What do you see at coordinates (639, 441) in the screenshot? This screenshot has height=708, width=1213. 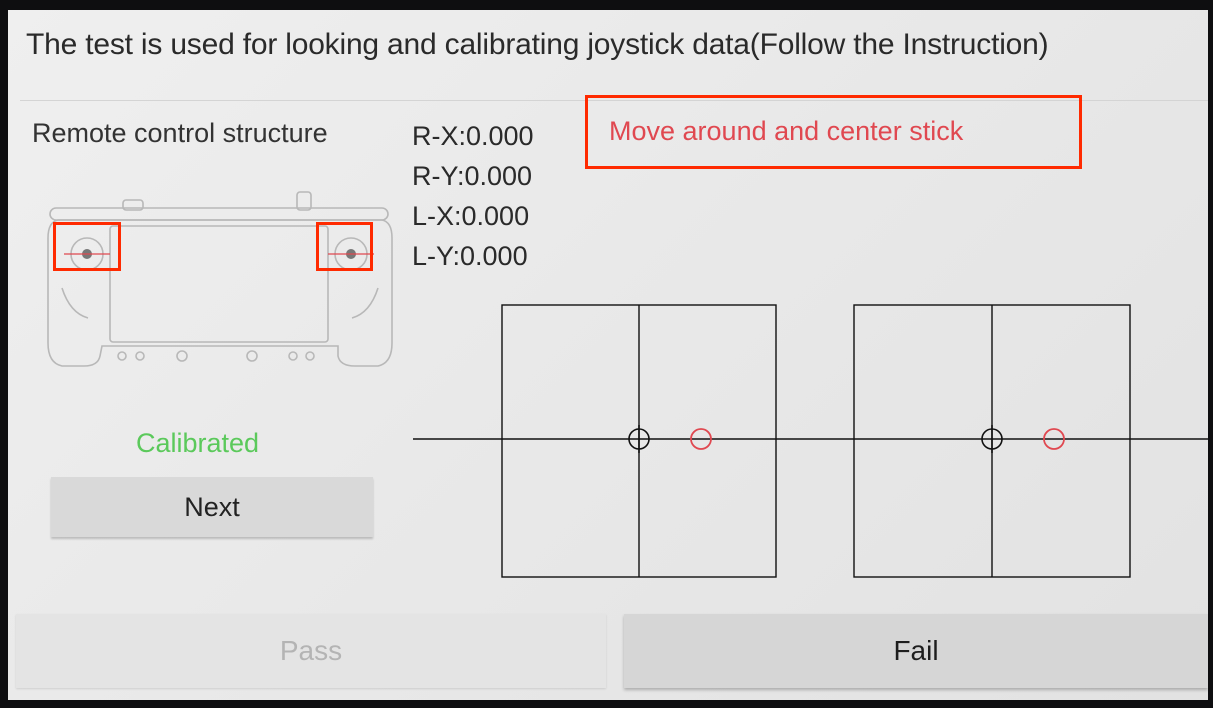 I see `left-joystick-plot` at bounding box center [639, 441].